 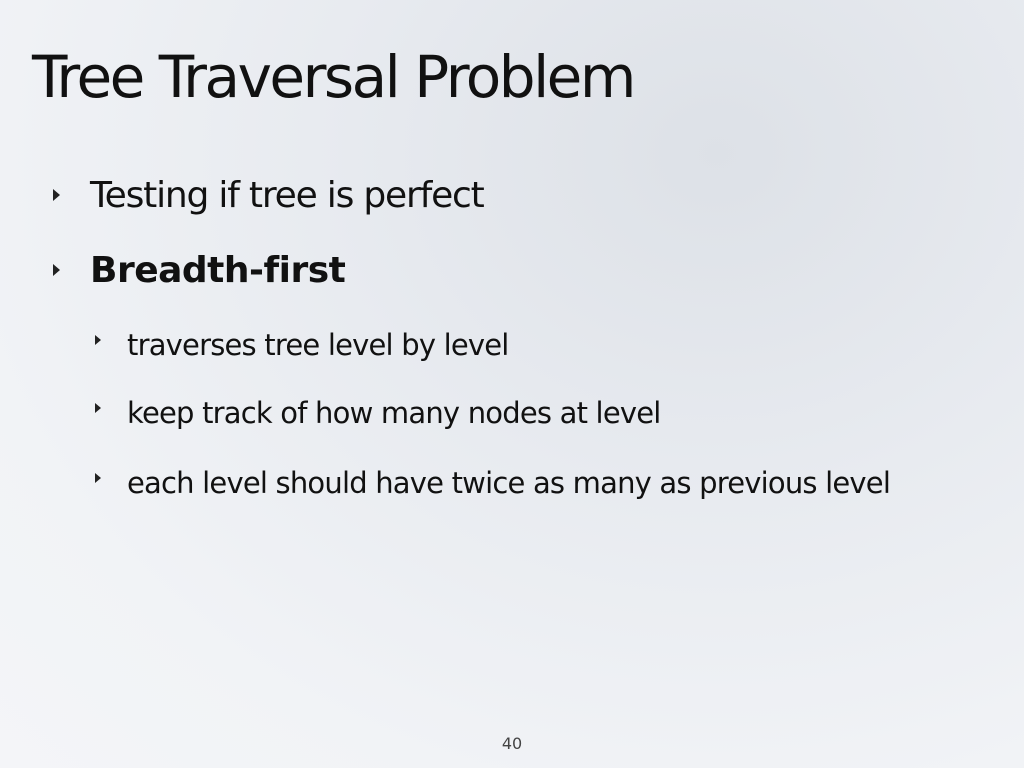 What do you see at coordinates (511, 345) in the screenshot?
I see `sub-bullet-item: traverses tree level by level` at bounding box center [511, 345].